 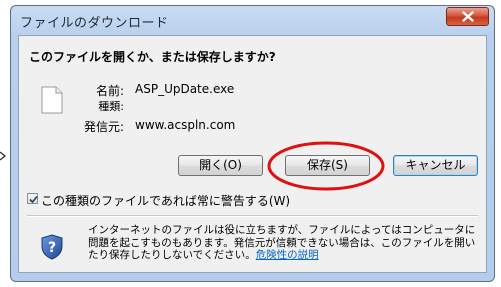 What do you see at coordinates (287, 255) in the screenshot?
I see `risk-explanation-link: 危険性の説明` at bounding box center [287, 255].